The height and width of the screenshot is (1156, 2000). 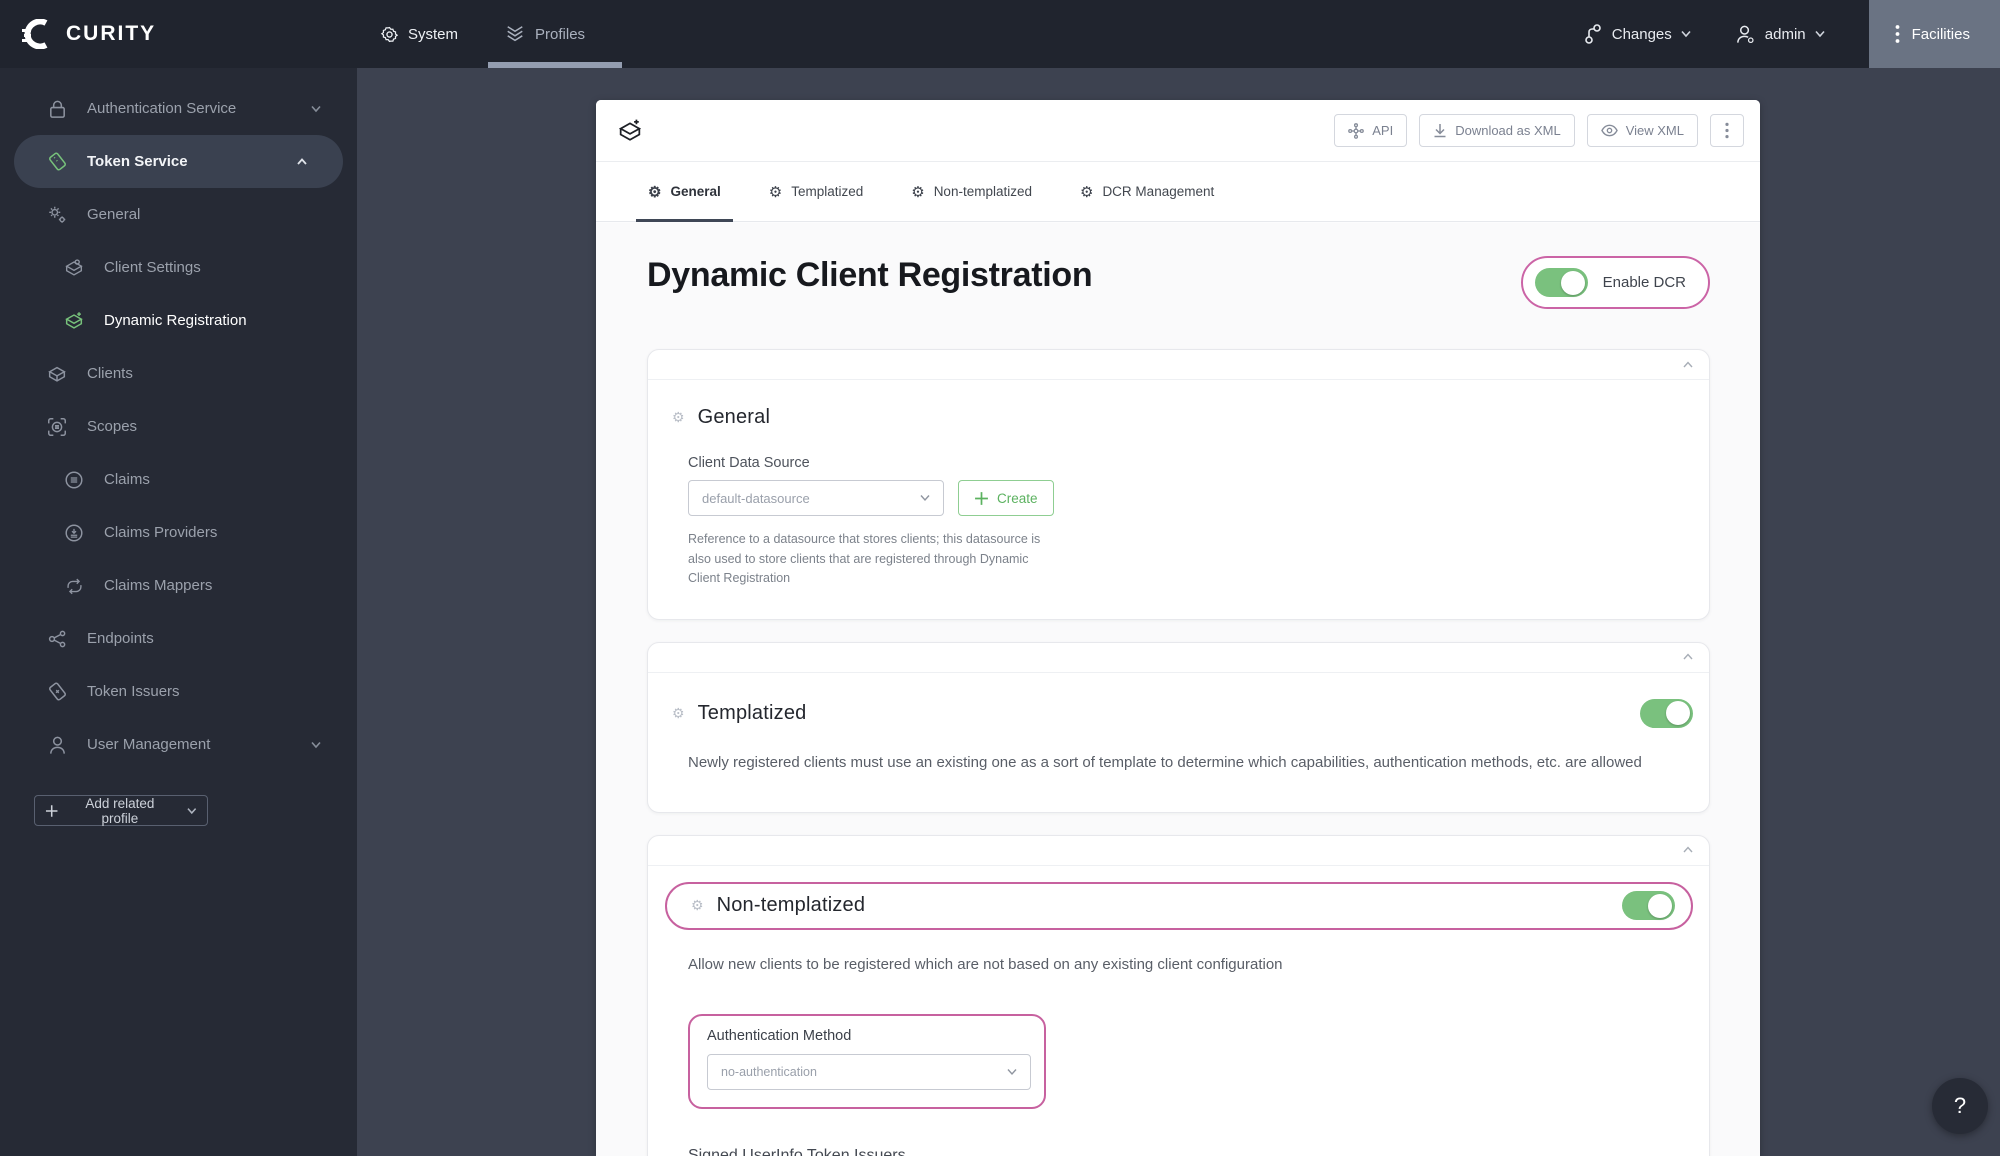 What do you see at coordinates (57, 691) in the screenshot?
I see `ticket-plus-icon` at bounding box center [57, 691].